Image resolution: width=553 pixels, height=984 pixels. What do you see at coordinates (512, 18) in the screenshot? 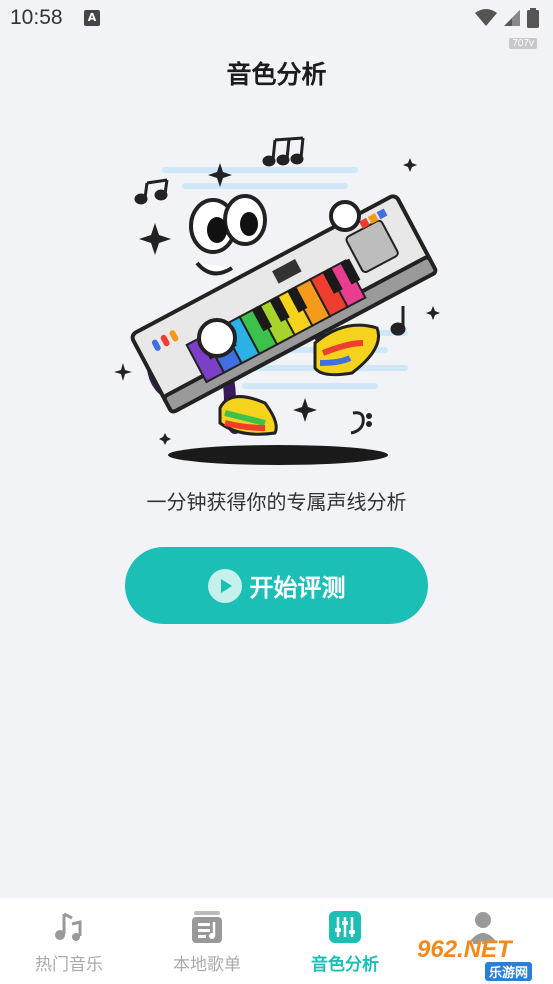
I see `signal-icon` at bounding box center [512, 18].